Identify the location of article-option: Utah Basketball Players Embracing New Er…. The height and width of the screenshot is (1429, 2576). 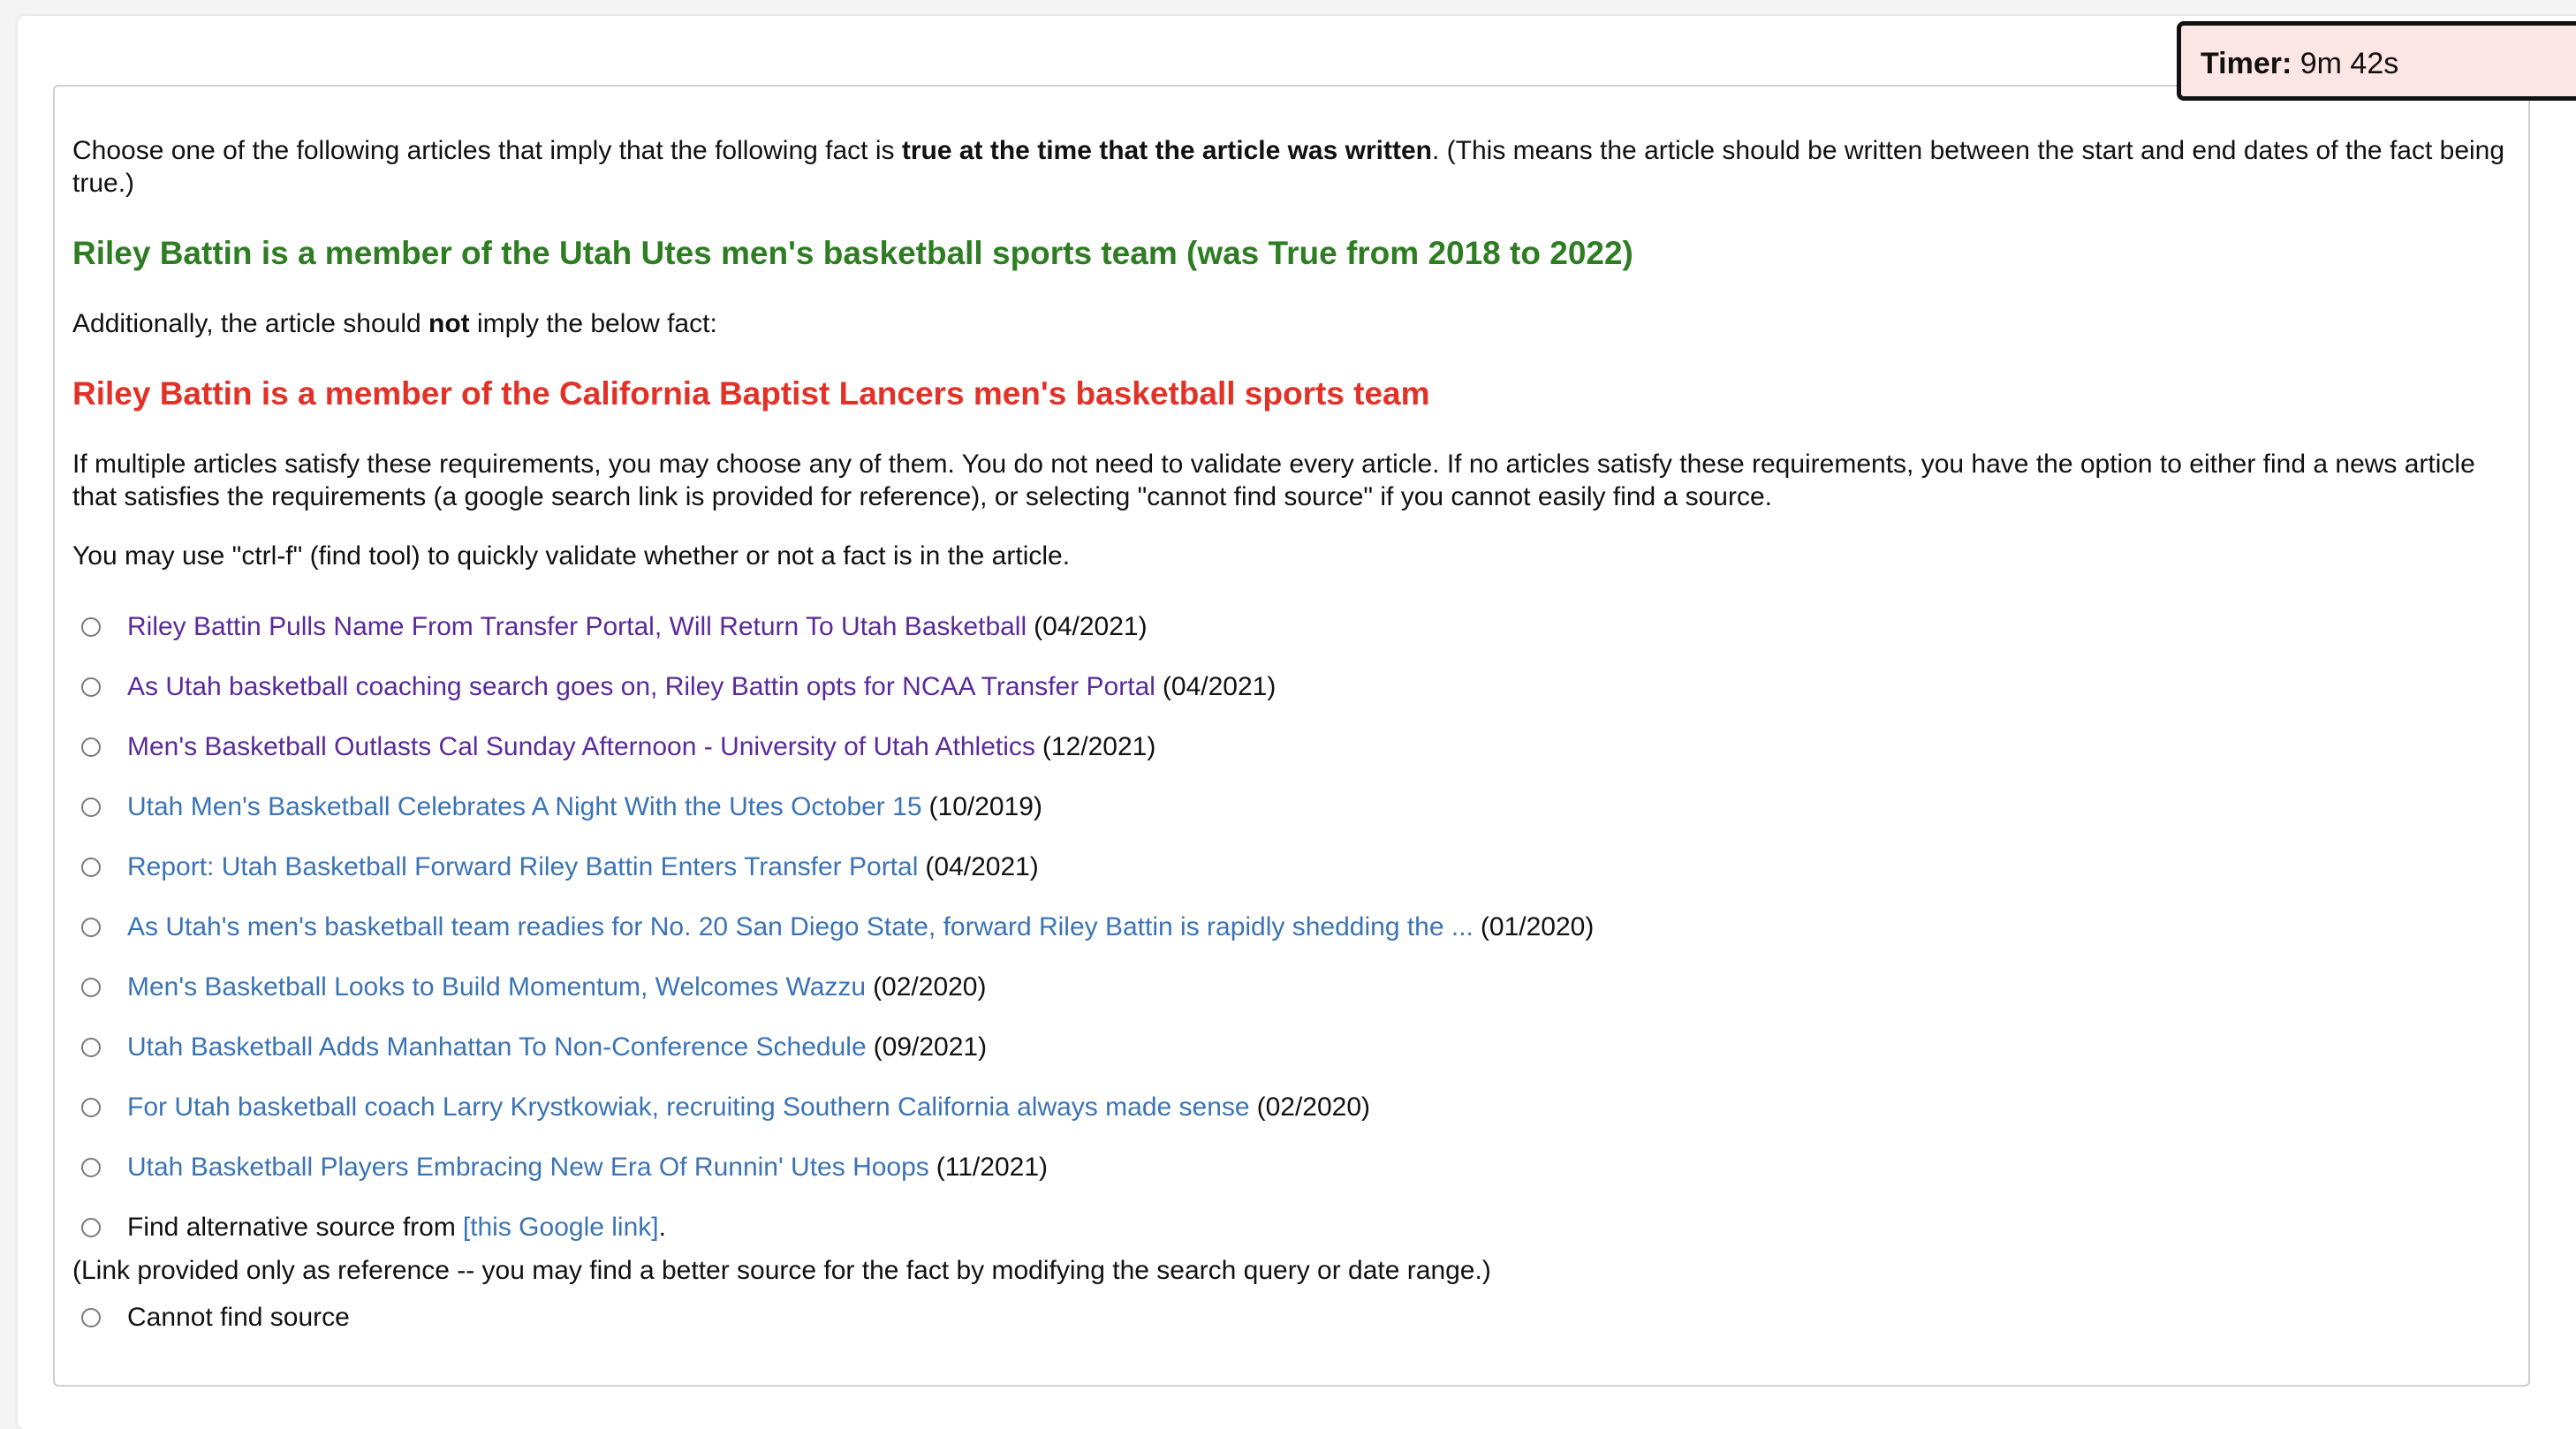
(1292, 1168).